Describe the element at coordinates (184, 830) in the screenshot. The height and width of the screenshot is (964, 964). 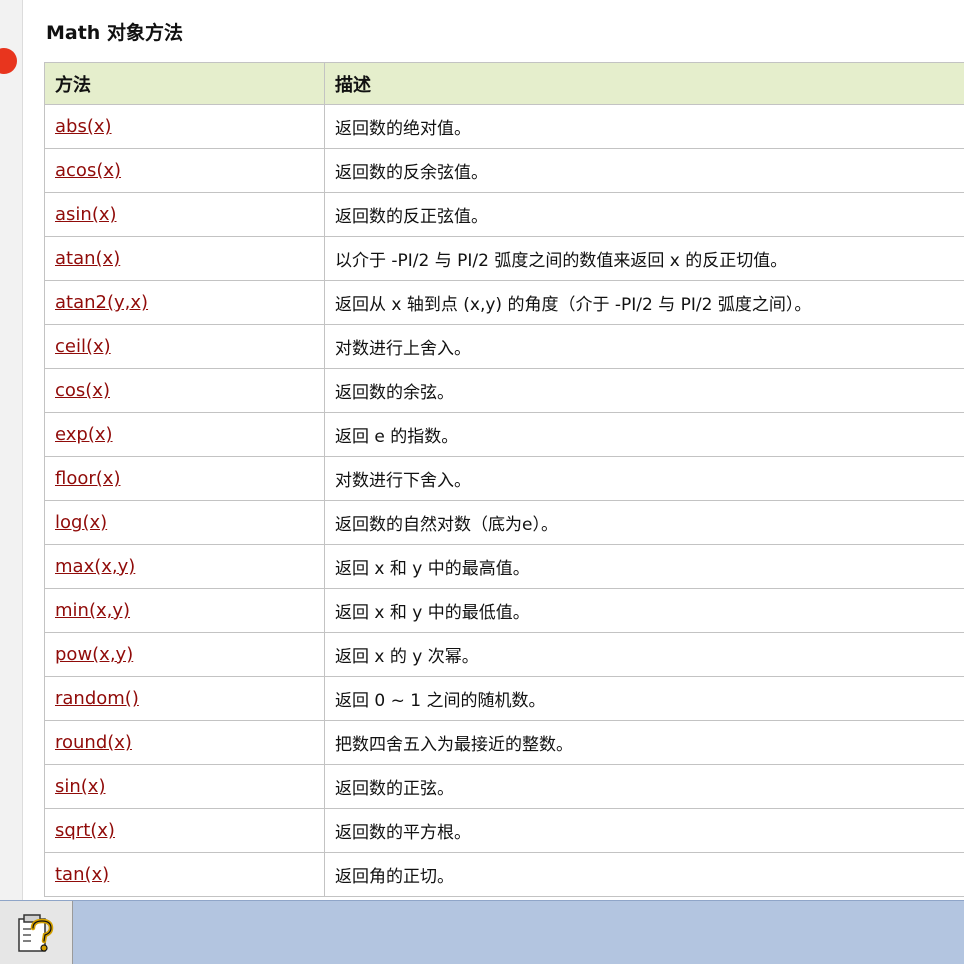
I see `method-cell: sqrt(x)` at that location.